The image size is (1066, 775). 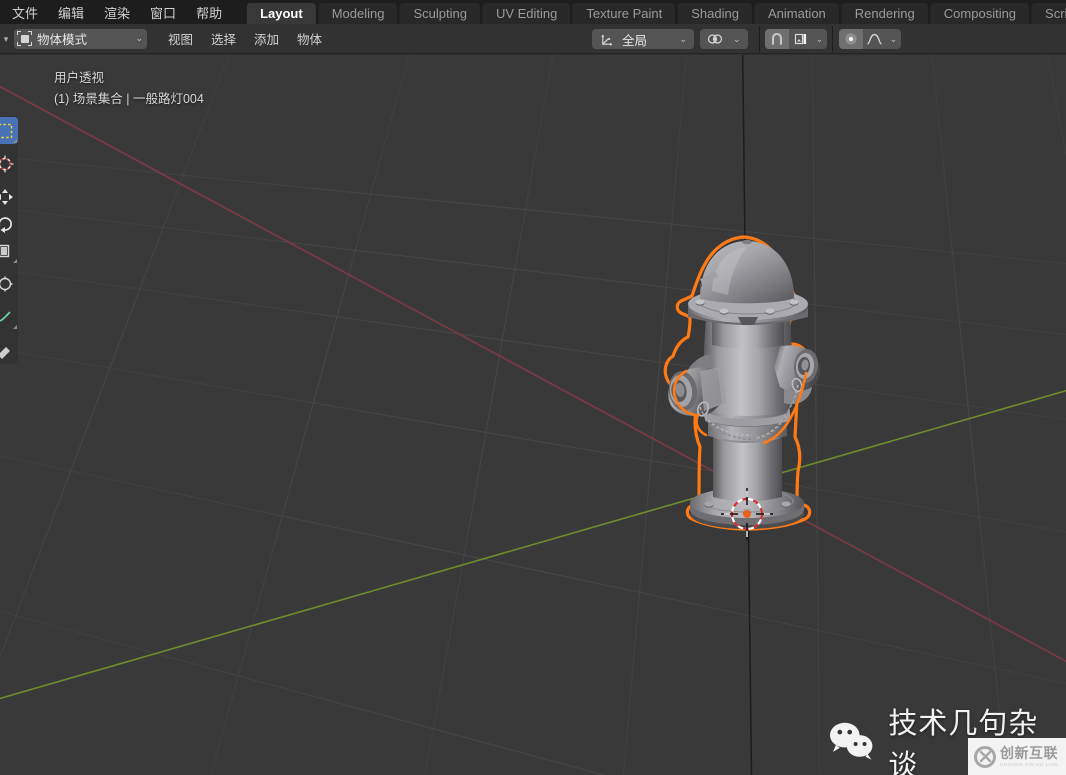 What do you see at coordinates (851, 741) in the screenshot?
I see `wechat-icon` at bounding box center [851, 741].